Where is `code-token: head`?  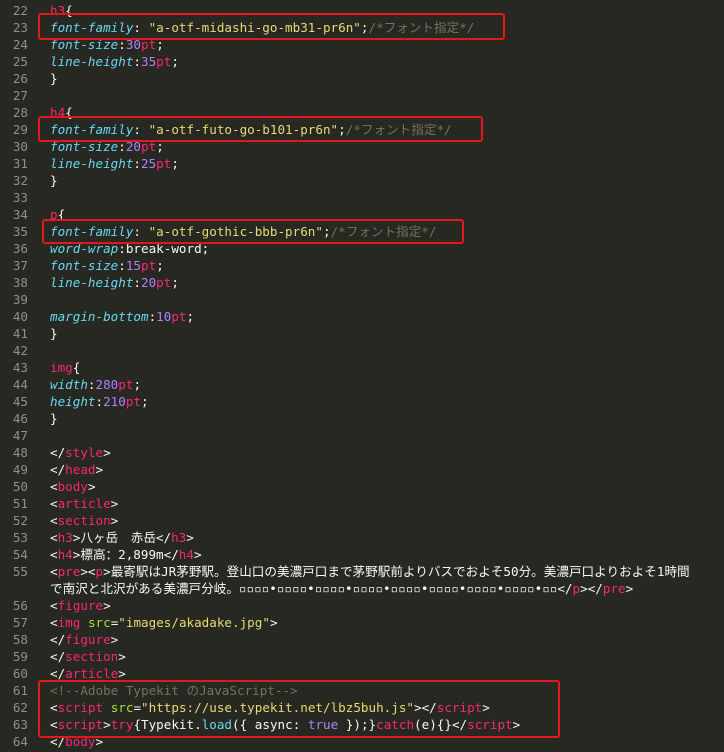
code-token: head is located at coordinates (80, 469).